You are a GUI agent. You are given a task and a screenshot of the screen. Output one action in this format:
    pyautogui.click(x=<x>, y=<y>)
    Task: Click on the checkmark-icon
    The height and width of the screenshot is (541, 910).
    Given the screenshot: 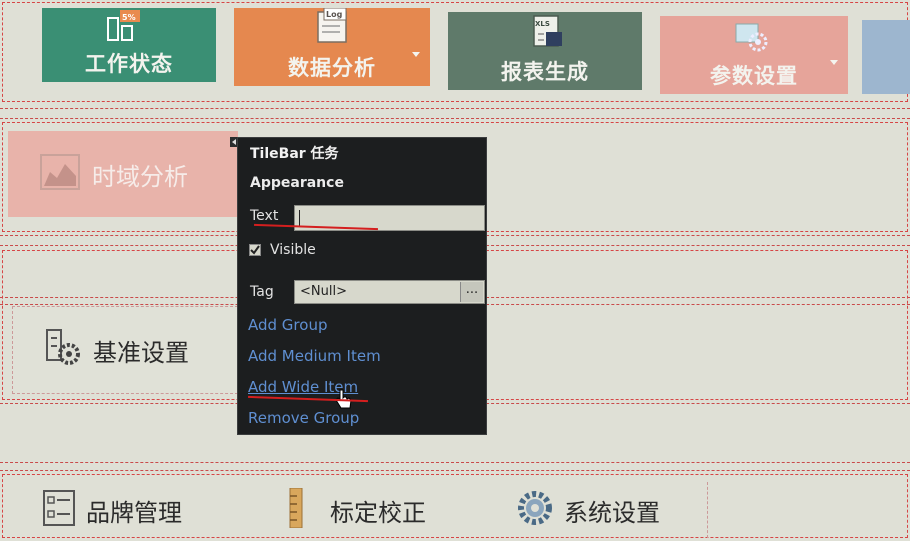 What is the action you would take?
    pyautogui.click(x=255, y=250)
    